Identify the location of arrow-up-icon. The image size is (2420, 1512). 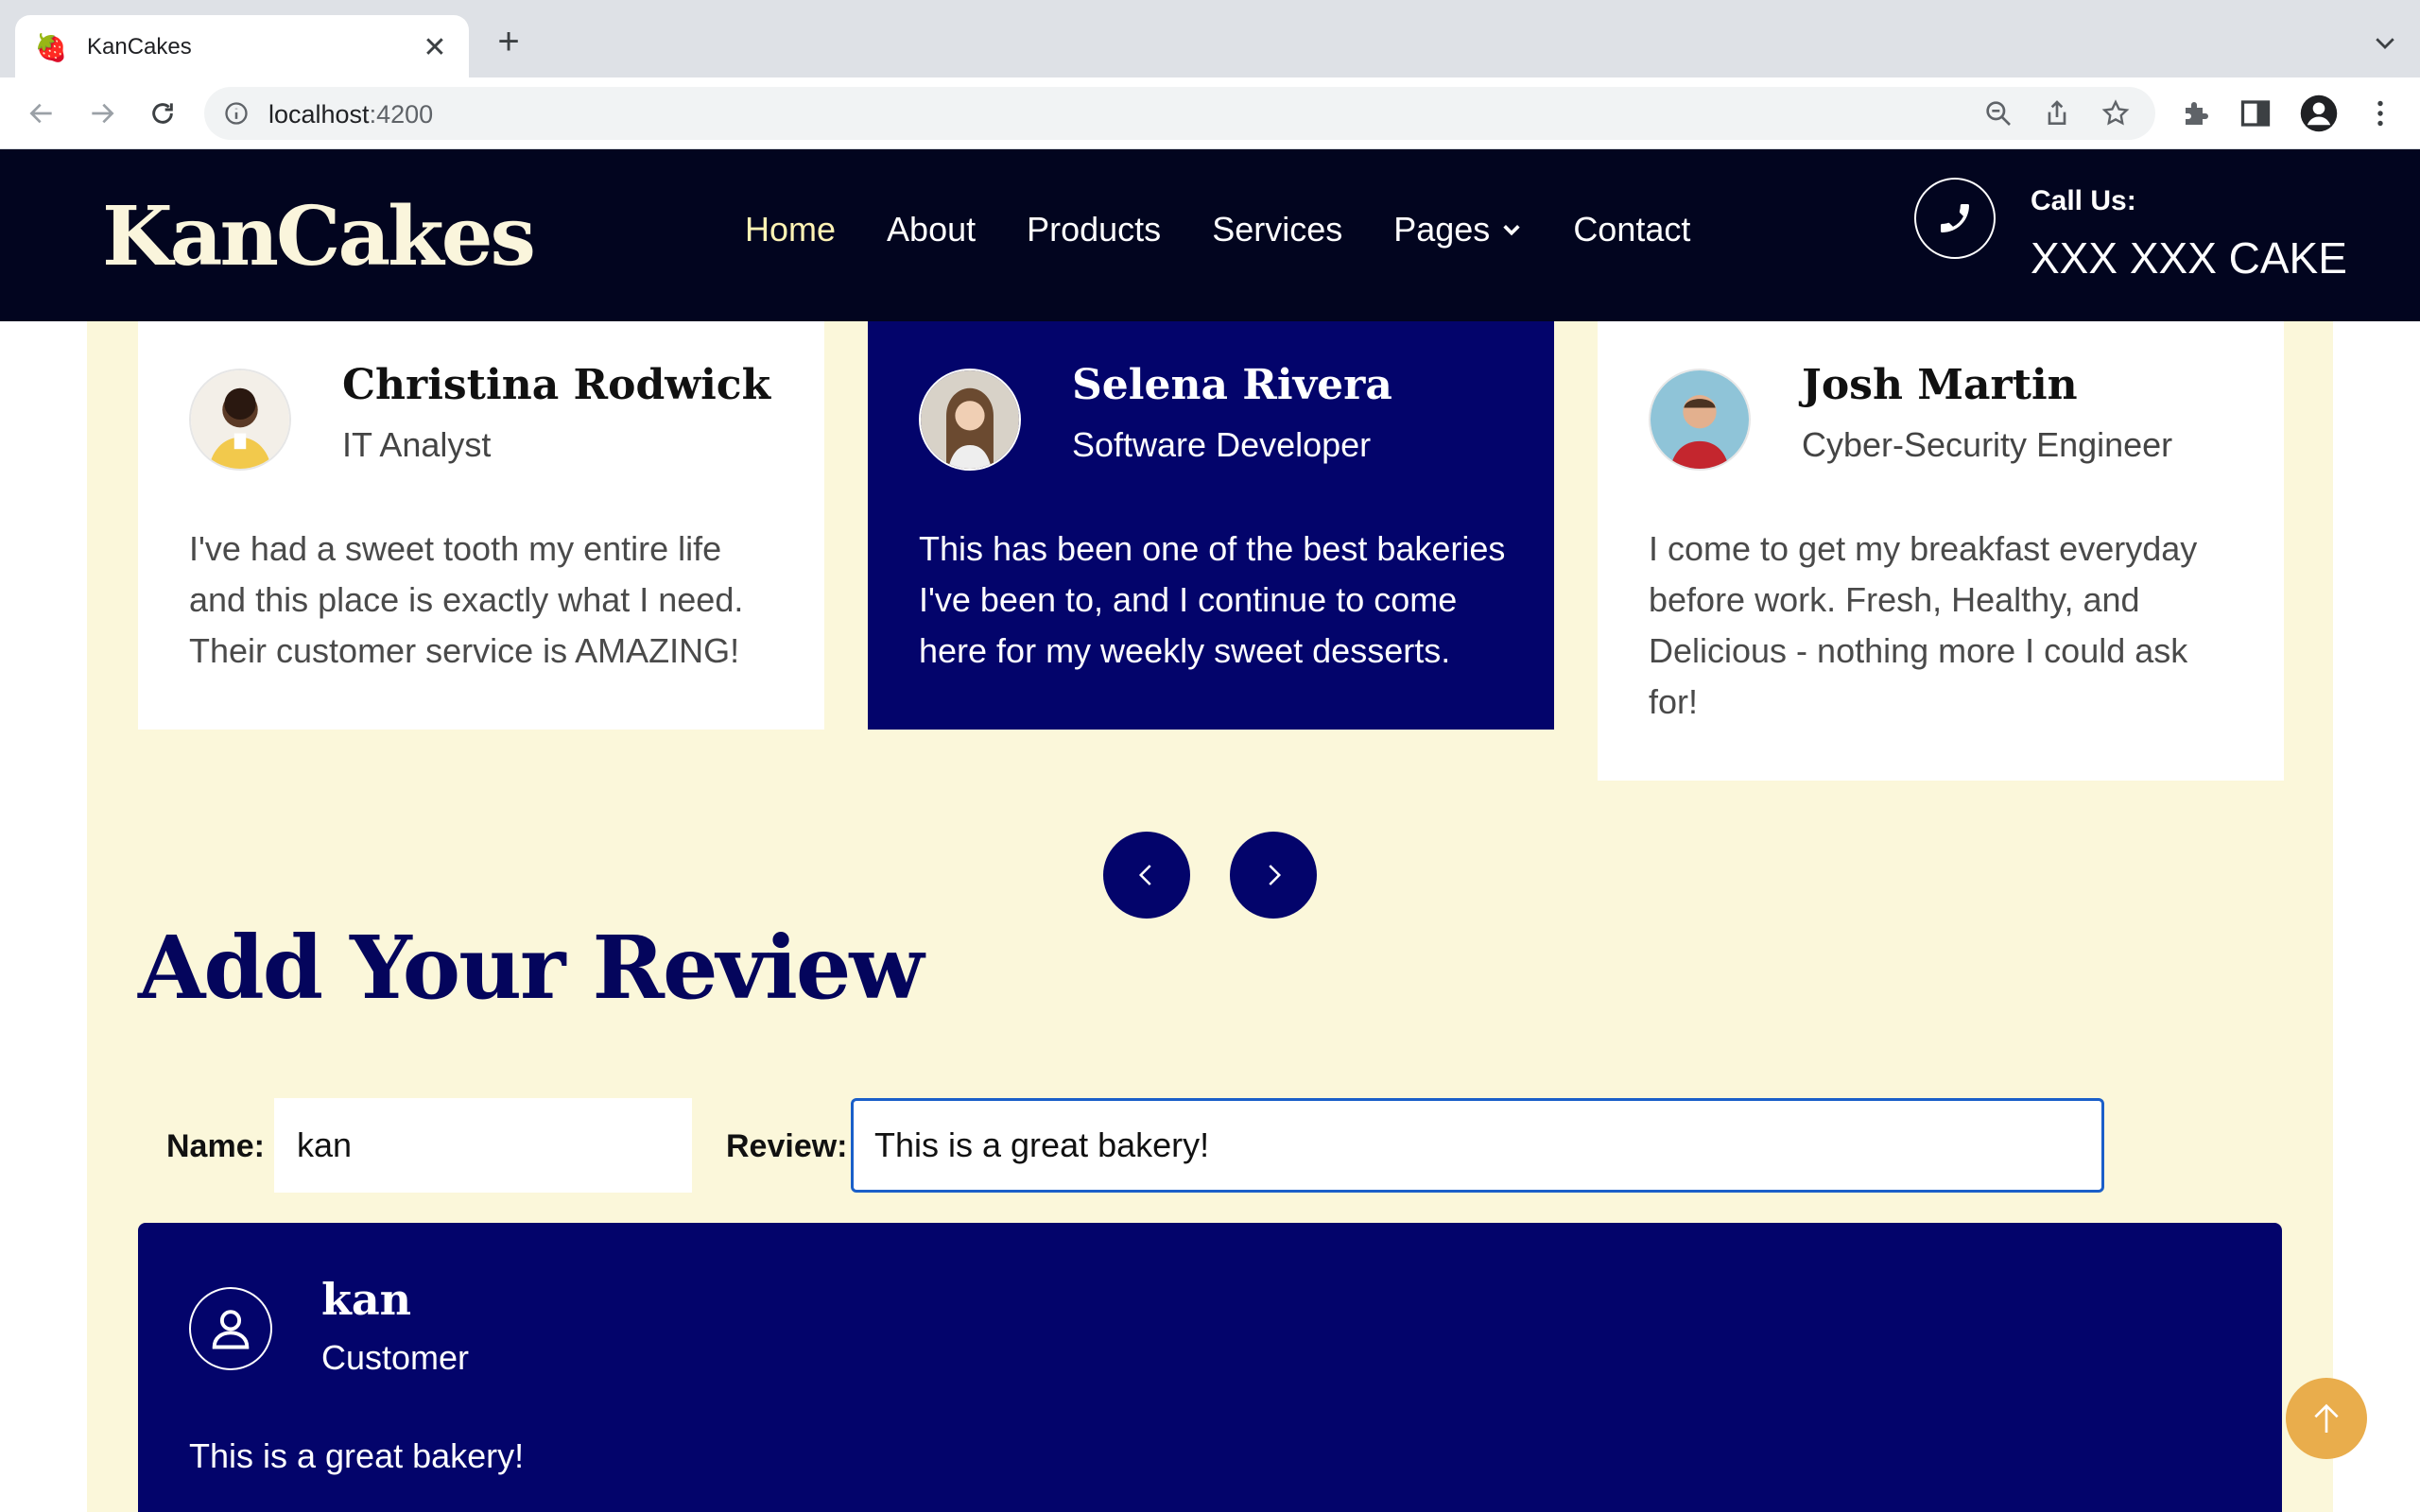
(2326, 1418).